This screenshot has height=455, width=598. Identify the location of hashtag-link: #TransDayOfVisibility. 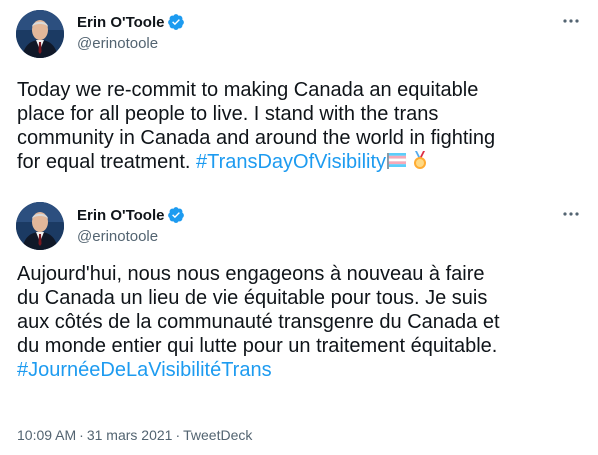
(291, 162).